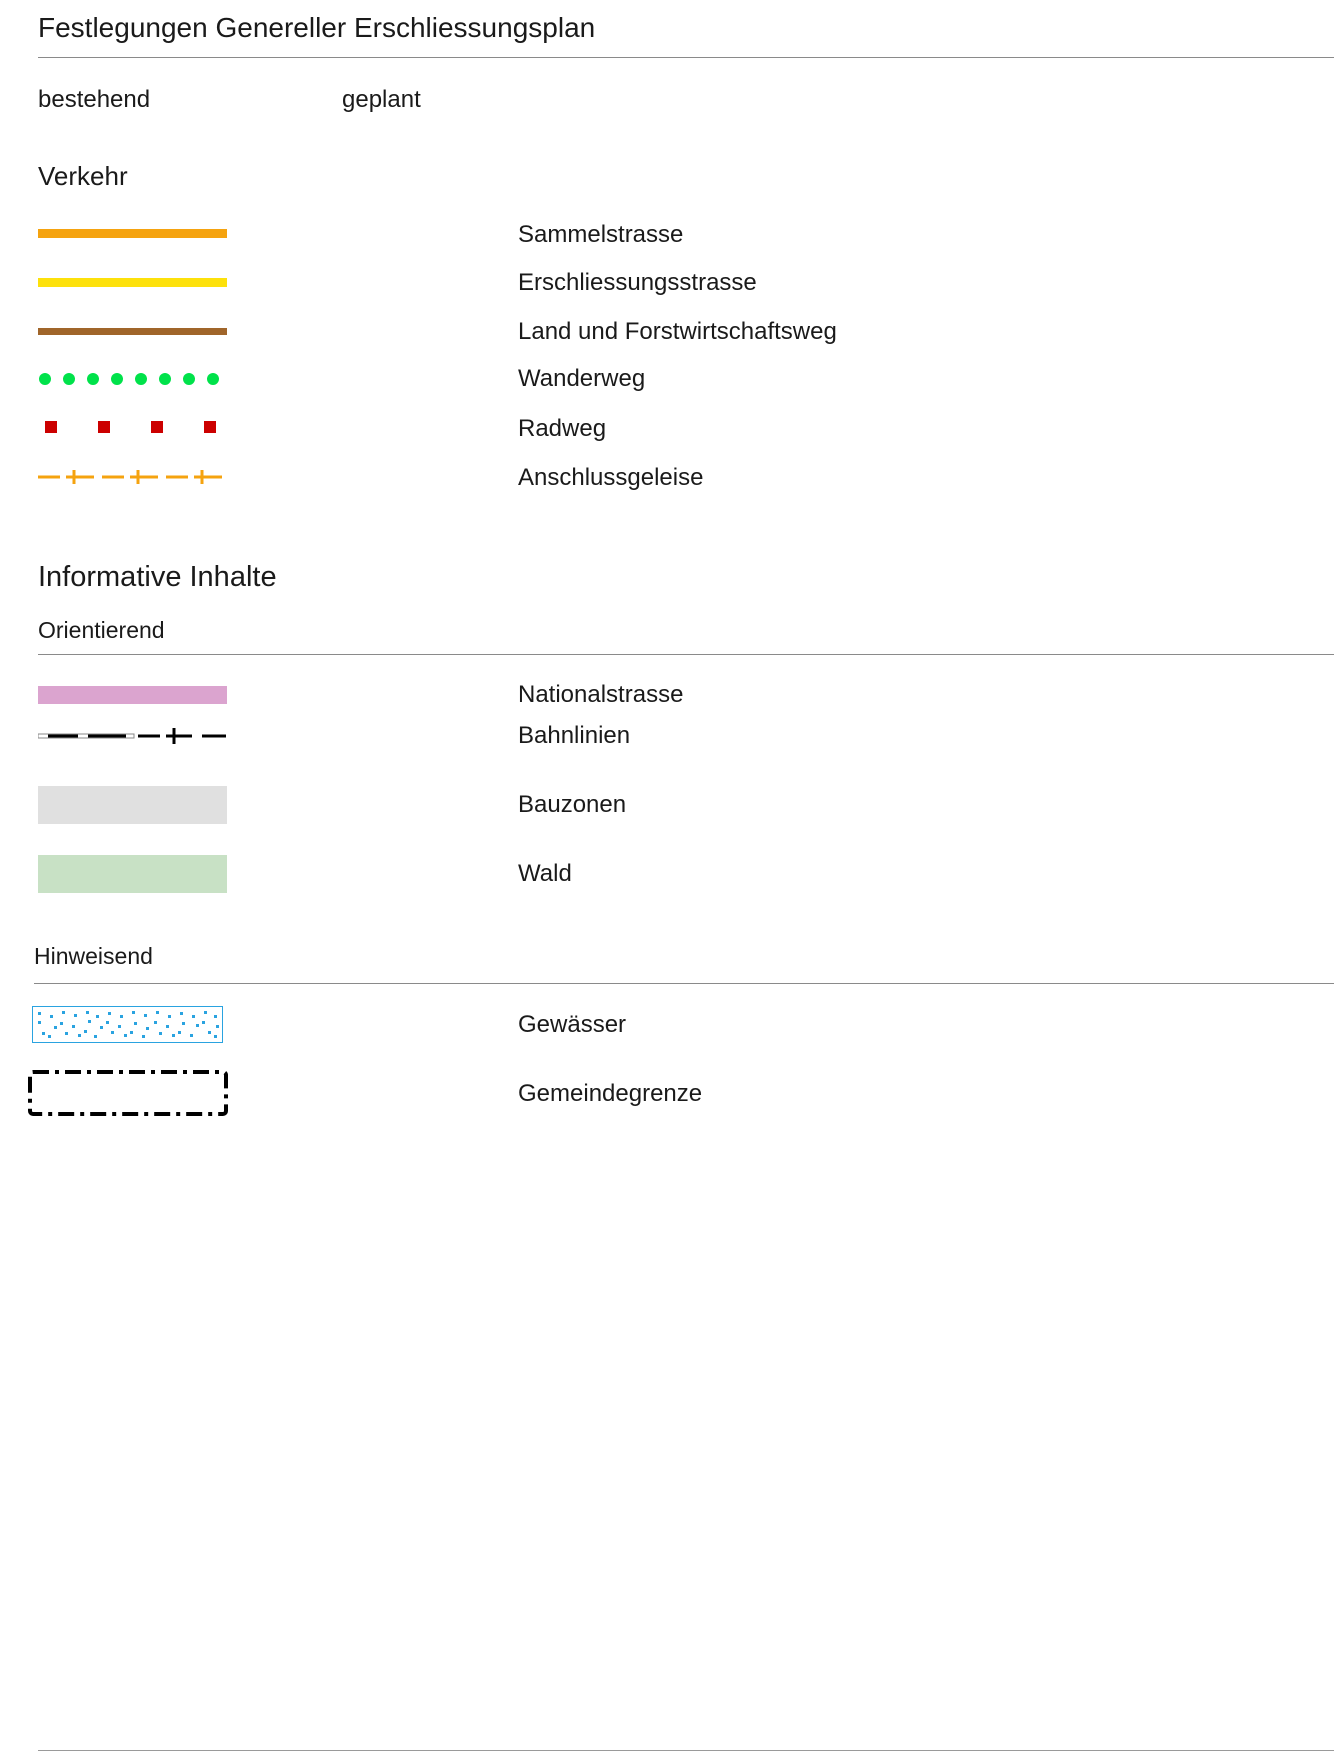 Image resolution: width=1334 pixels, height=1753 pixels. Describe the element at coordinates (572, 1024) in the screenshot. I see `gewaesser-label: Gewässer` at that location.